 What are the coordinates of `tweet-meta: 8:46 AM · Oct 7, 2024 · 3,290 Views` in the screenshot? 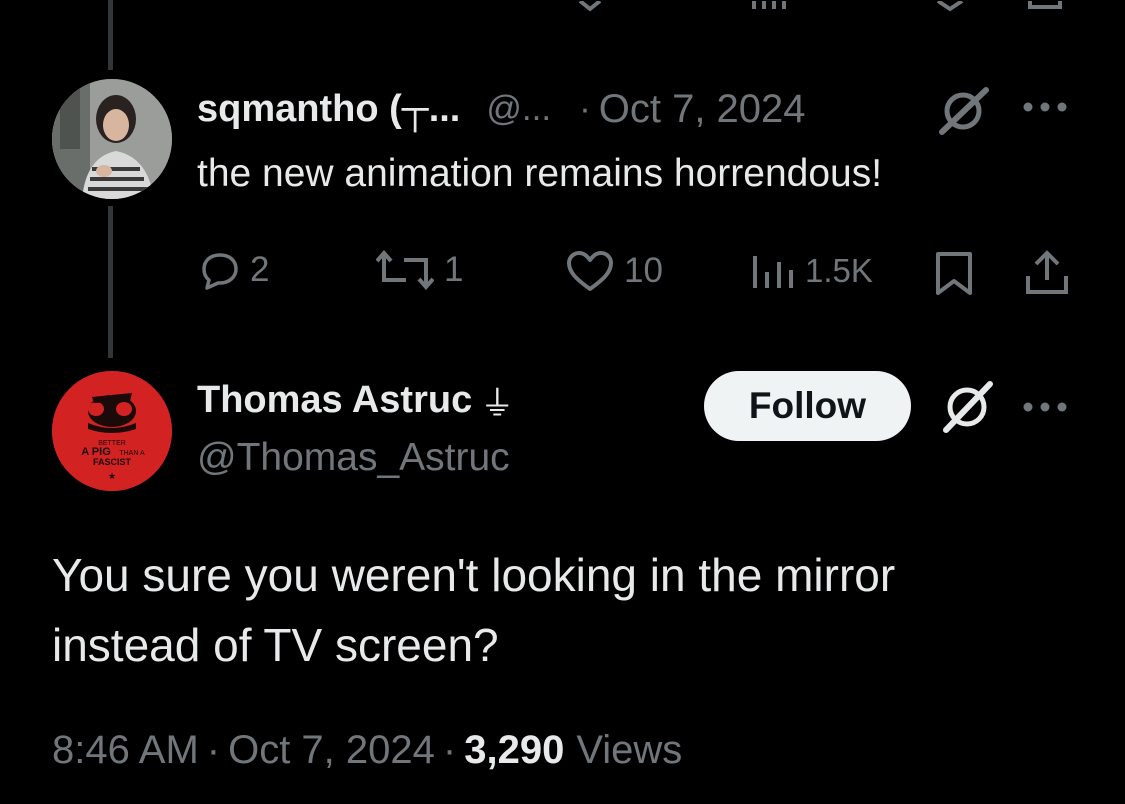 It's located at (367, 750).